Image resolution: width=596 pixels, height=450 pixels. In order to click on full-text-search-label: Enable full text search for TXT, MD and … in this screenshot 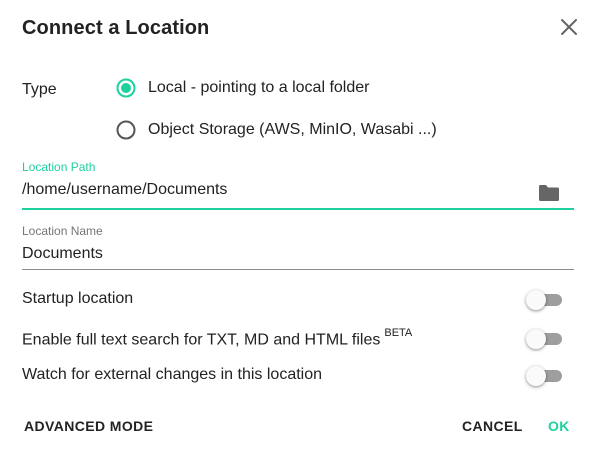, I will do `click(217, 338)`.